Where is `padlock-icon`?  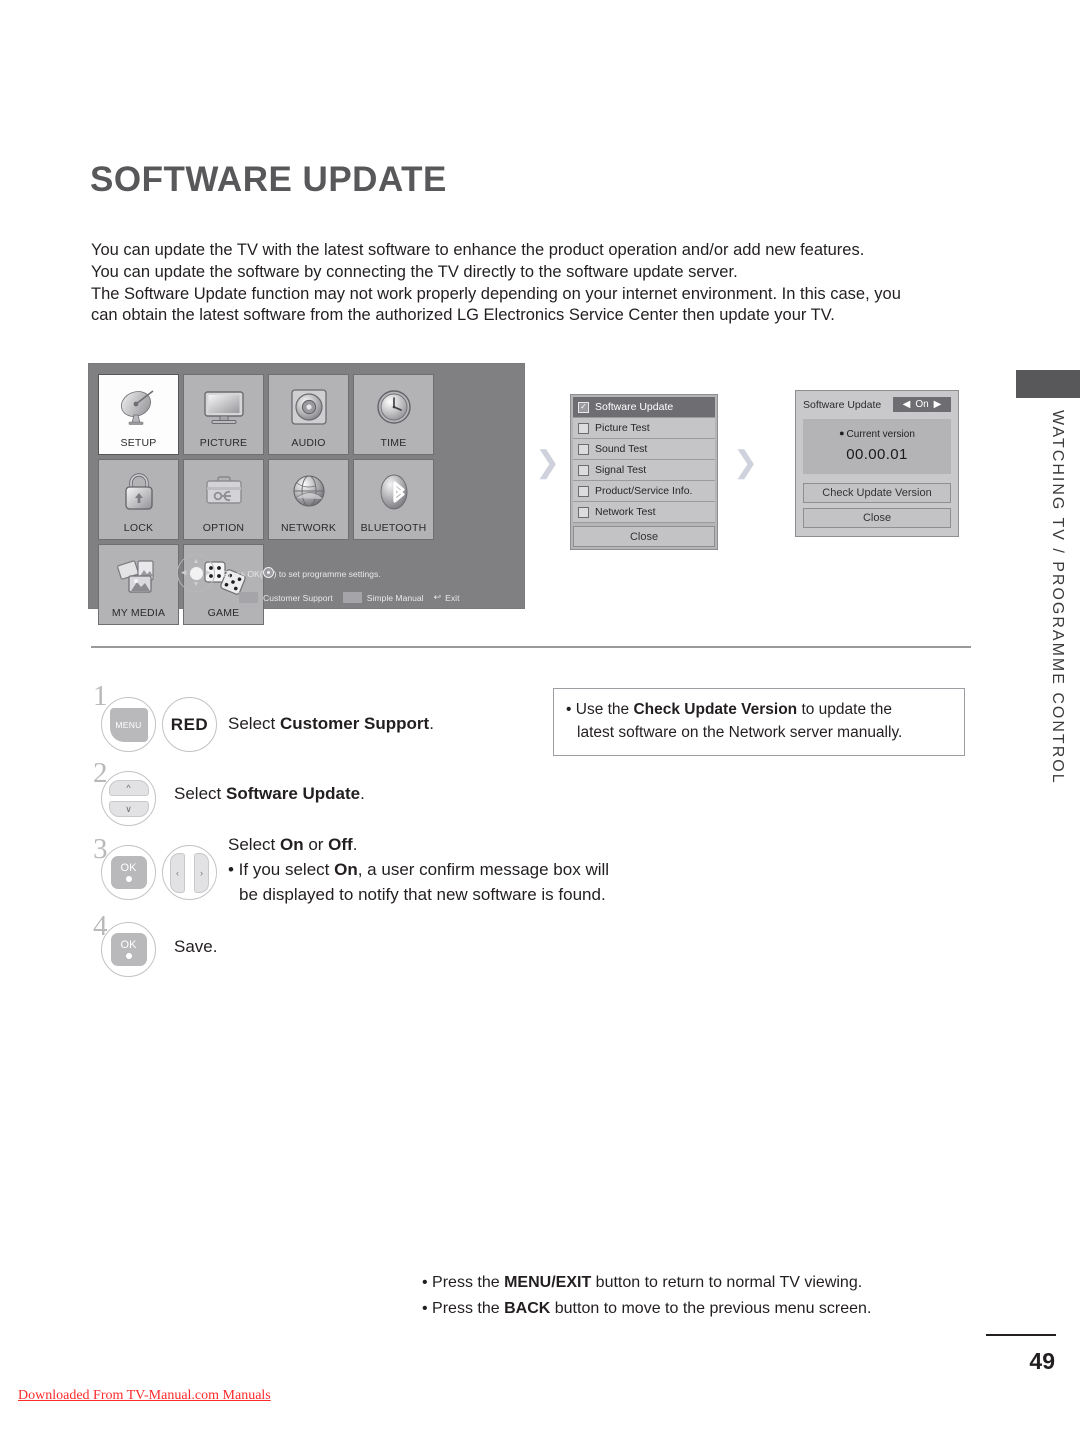 padlock-icon is located at coordinates (138, 492).